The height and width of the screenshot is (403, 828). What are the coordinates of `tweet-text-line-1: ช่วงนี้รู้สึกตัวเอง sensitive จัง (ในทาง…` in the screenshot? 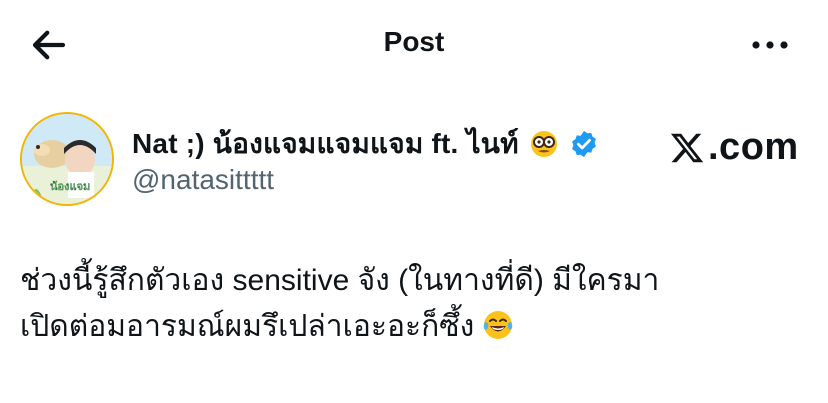 It's located at (340, 280).